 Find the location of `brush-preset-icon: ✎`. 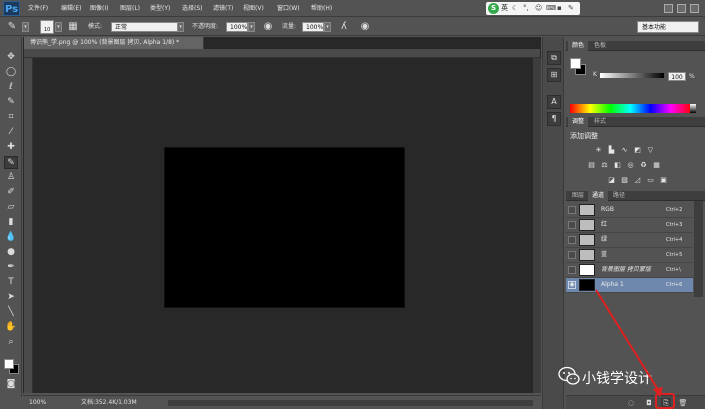

brush-preset-icon: ✎ is located at coordinates (12, 27).